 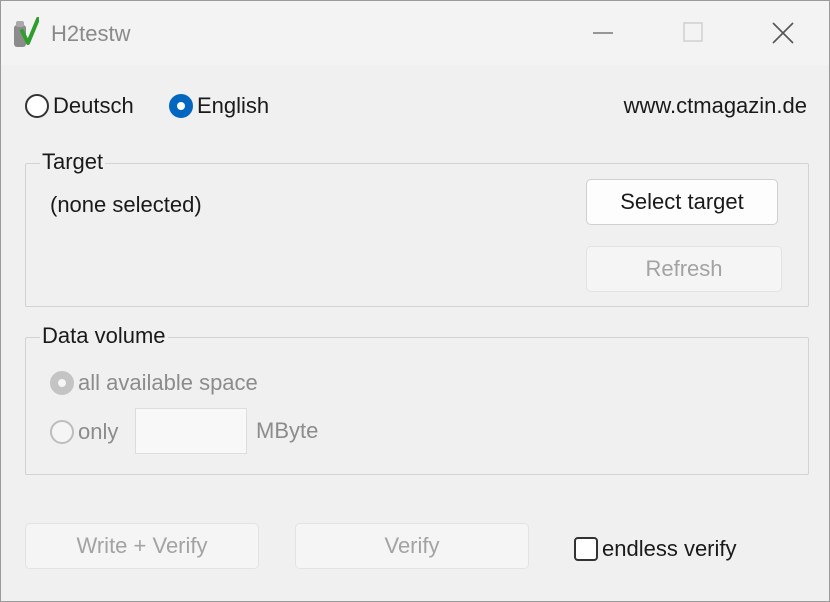 What do you see at coordinates (415, 33) in the screenshot?
I see `title-bar: H2testw` at bounding box center [415, 33].